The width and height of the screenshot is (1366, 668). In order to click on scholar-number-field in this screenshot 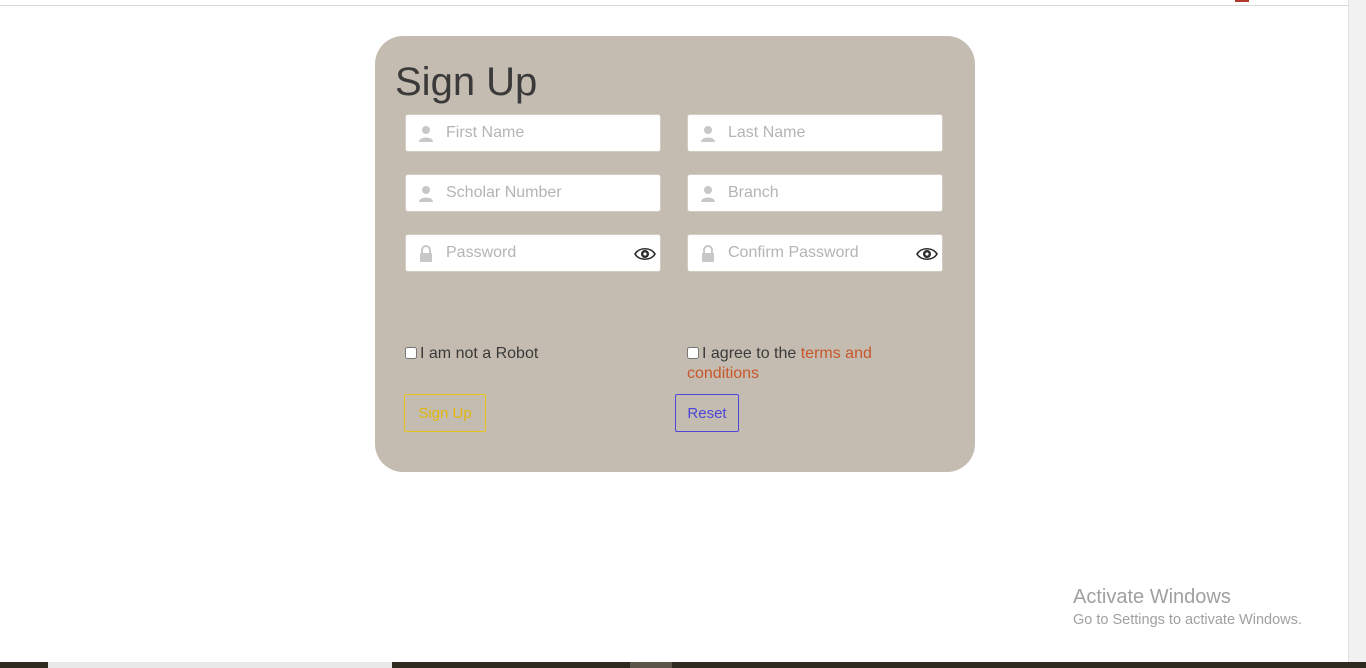, I will do `click(533, 193)`.